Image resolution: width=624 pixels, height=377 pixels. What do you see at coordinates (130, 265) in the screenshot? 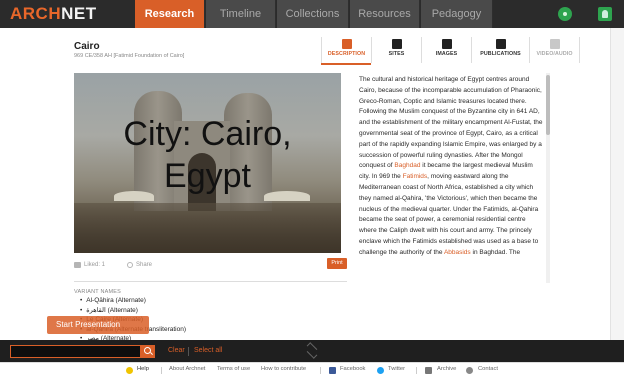
I see `share-icon` at bounding box center [130, 265].